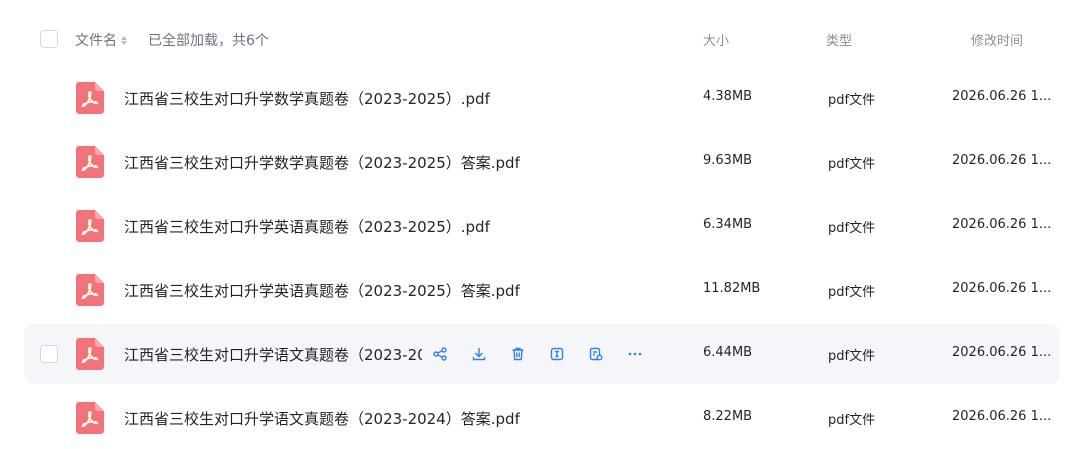 The height and width of the screenshot is (449, 1080). What do you see at coordinates (49, 39) in the screenshot?
I see `select-all-checkbox` at bounding box center [49, 39].